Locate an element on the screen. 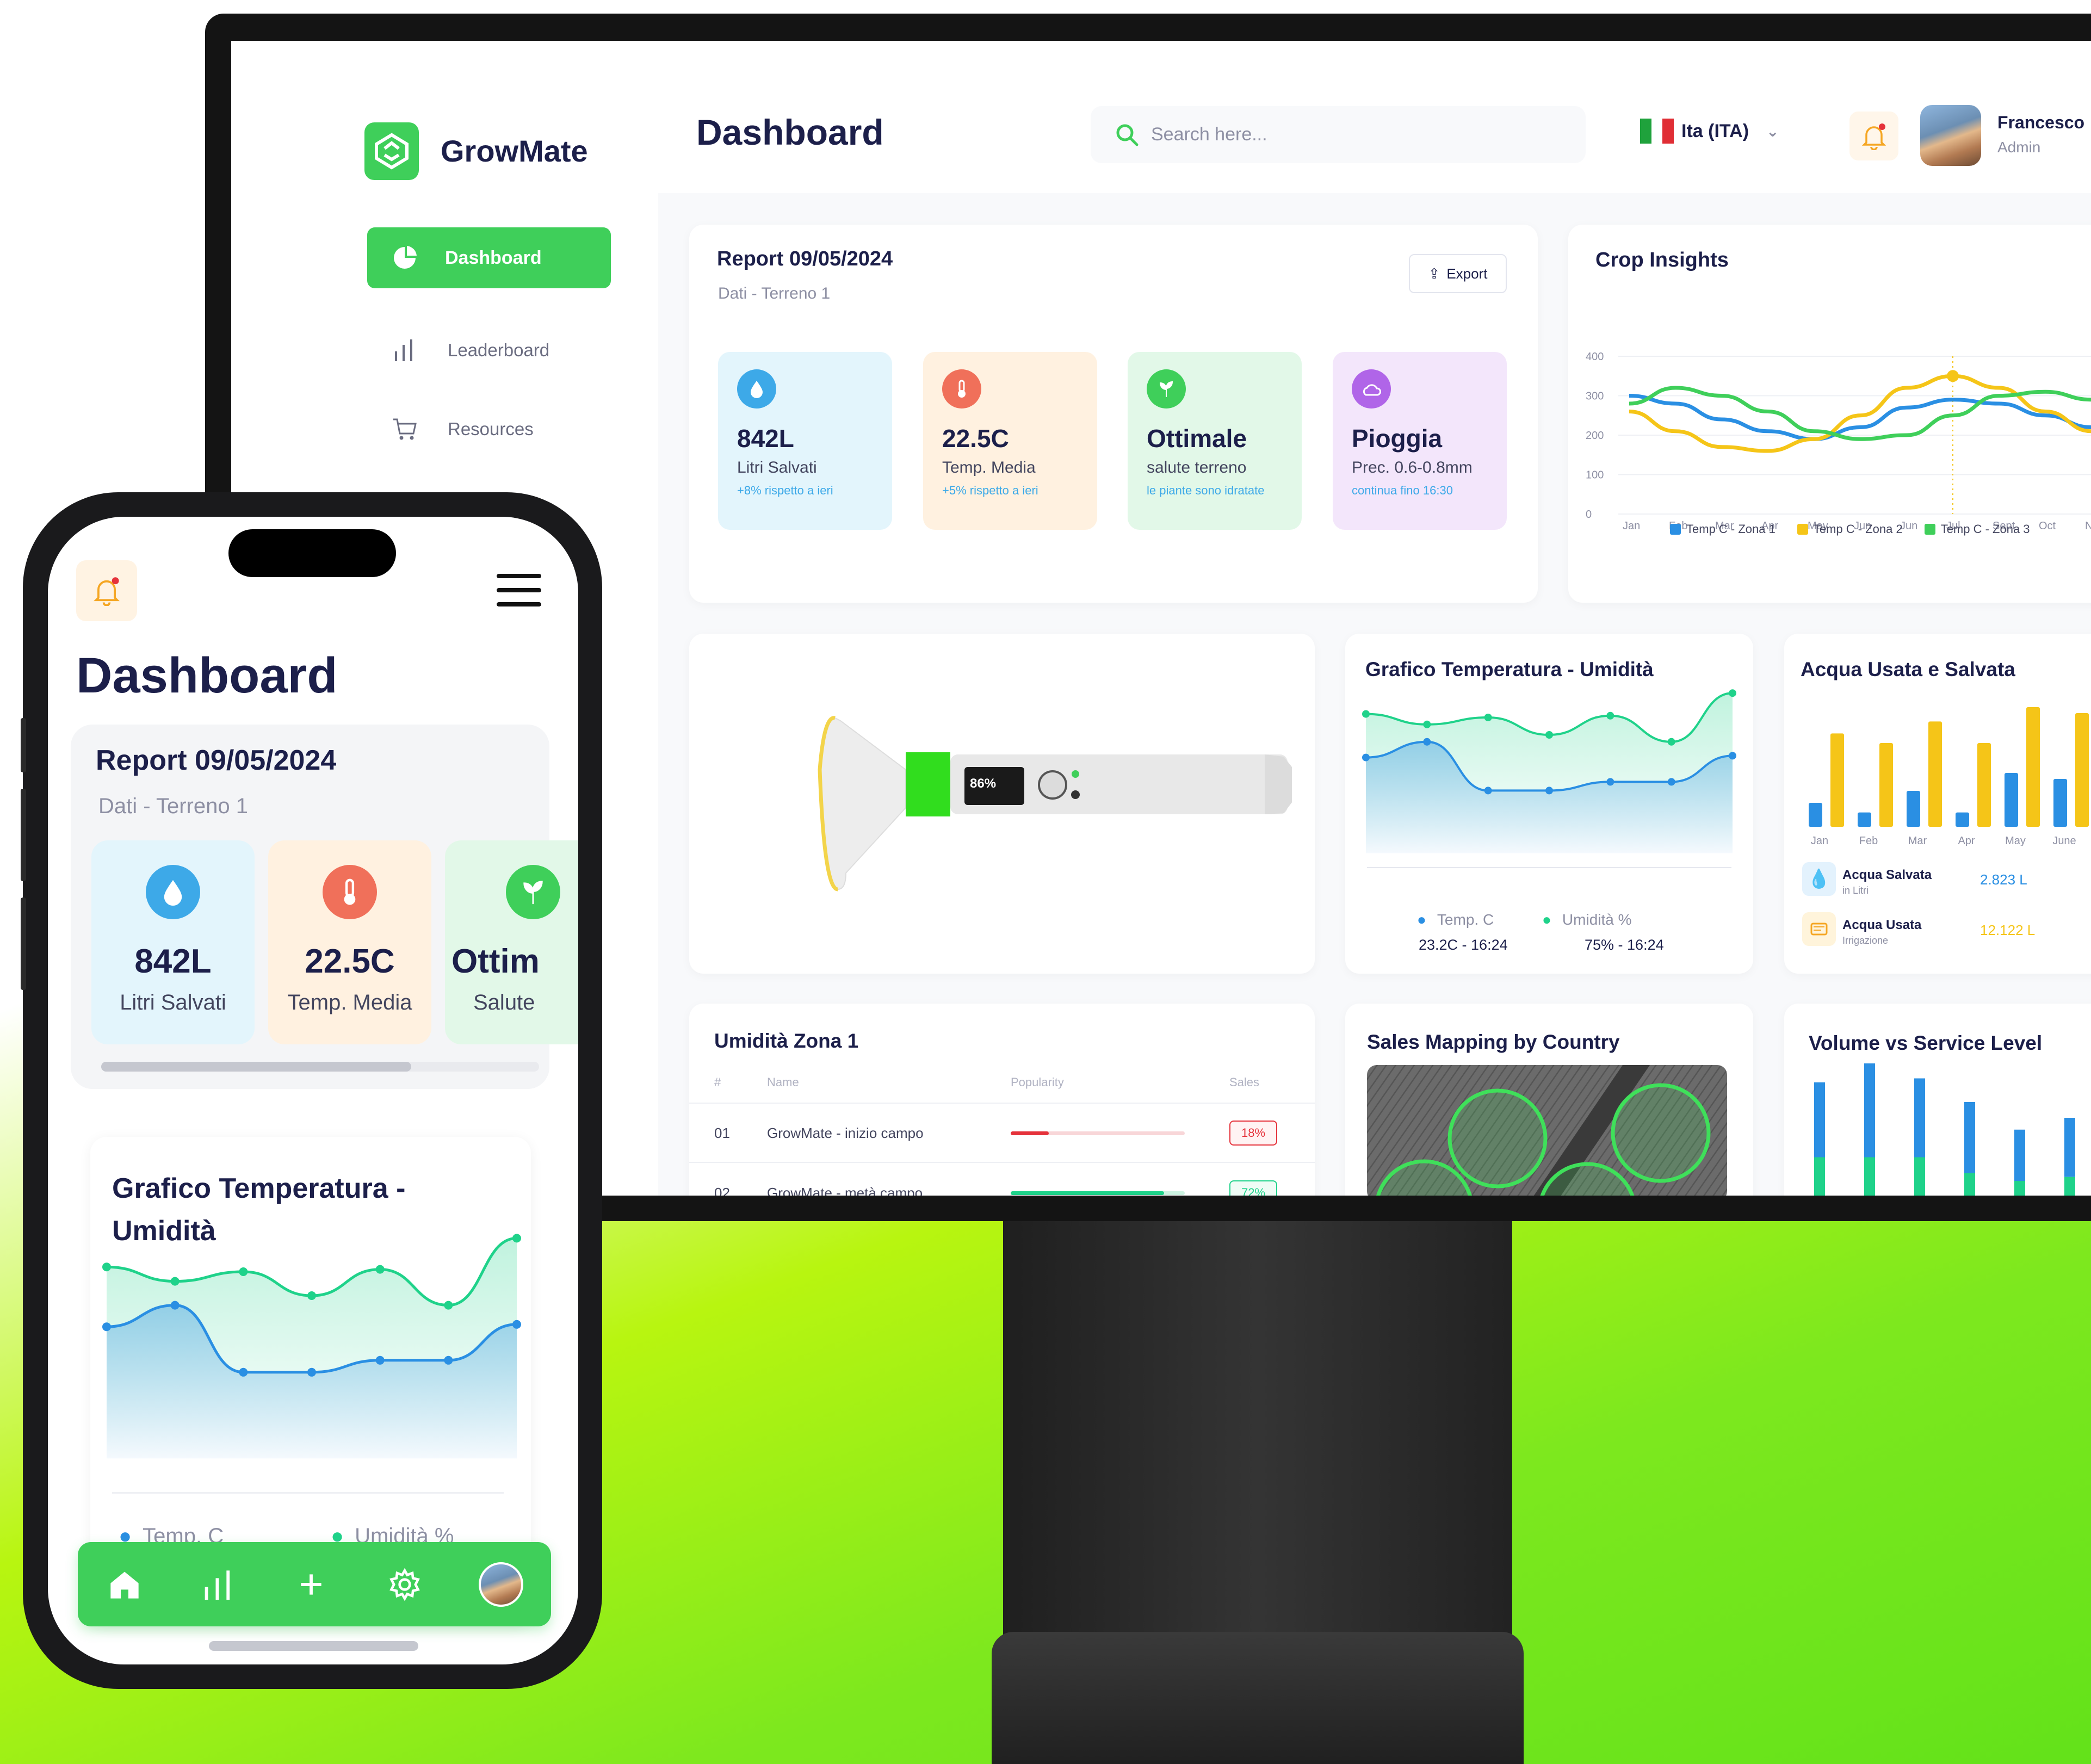  x-tick-label: Mar is located at coordinates (1917, 841).